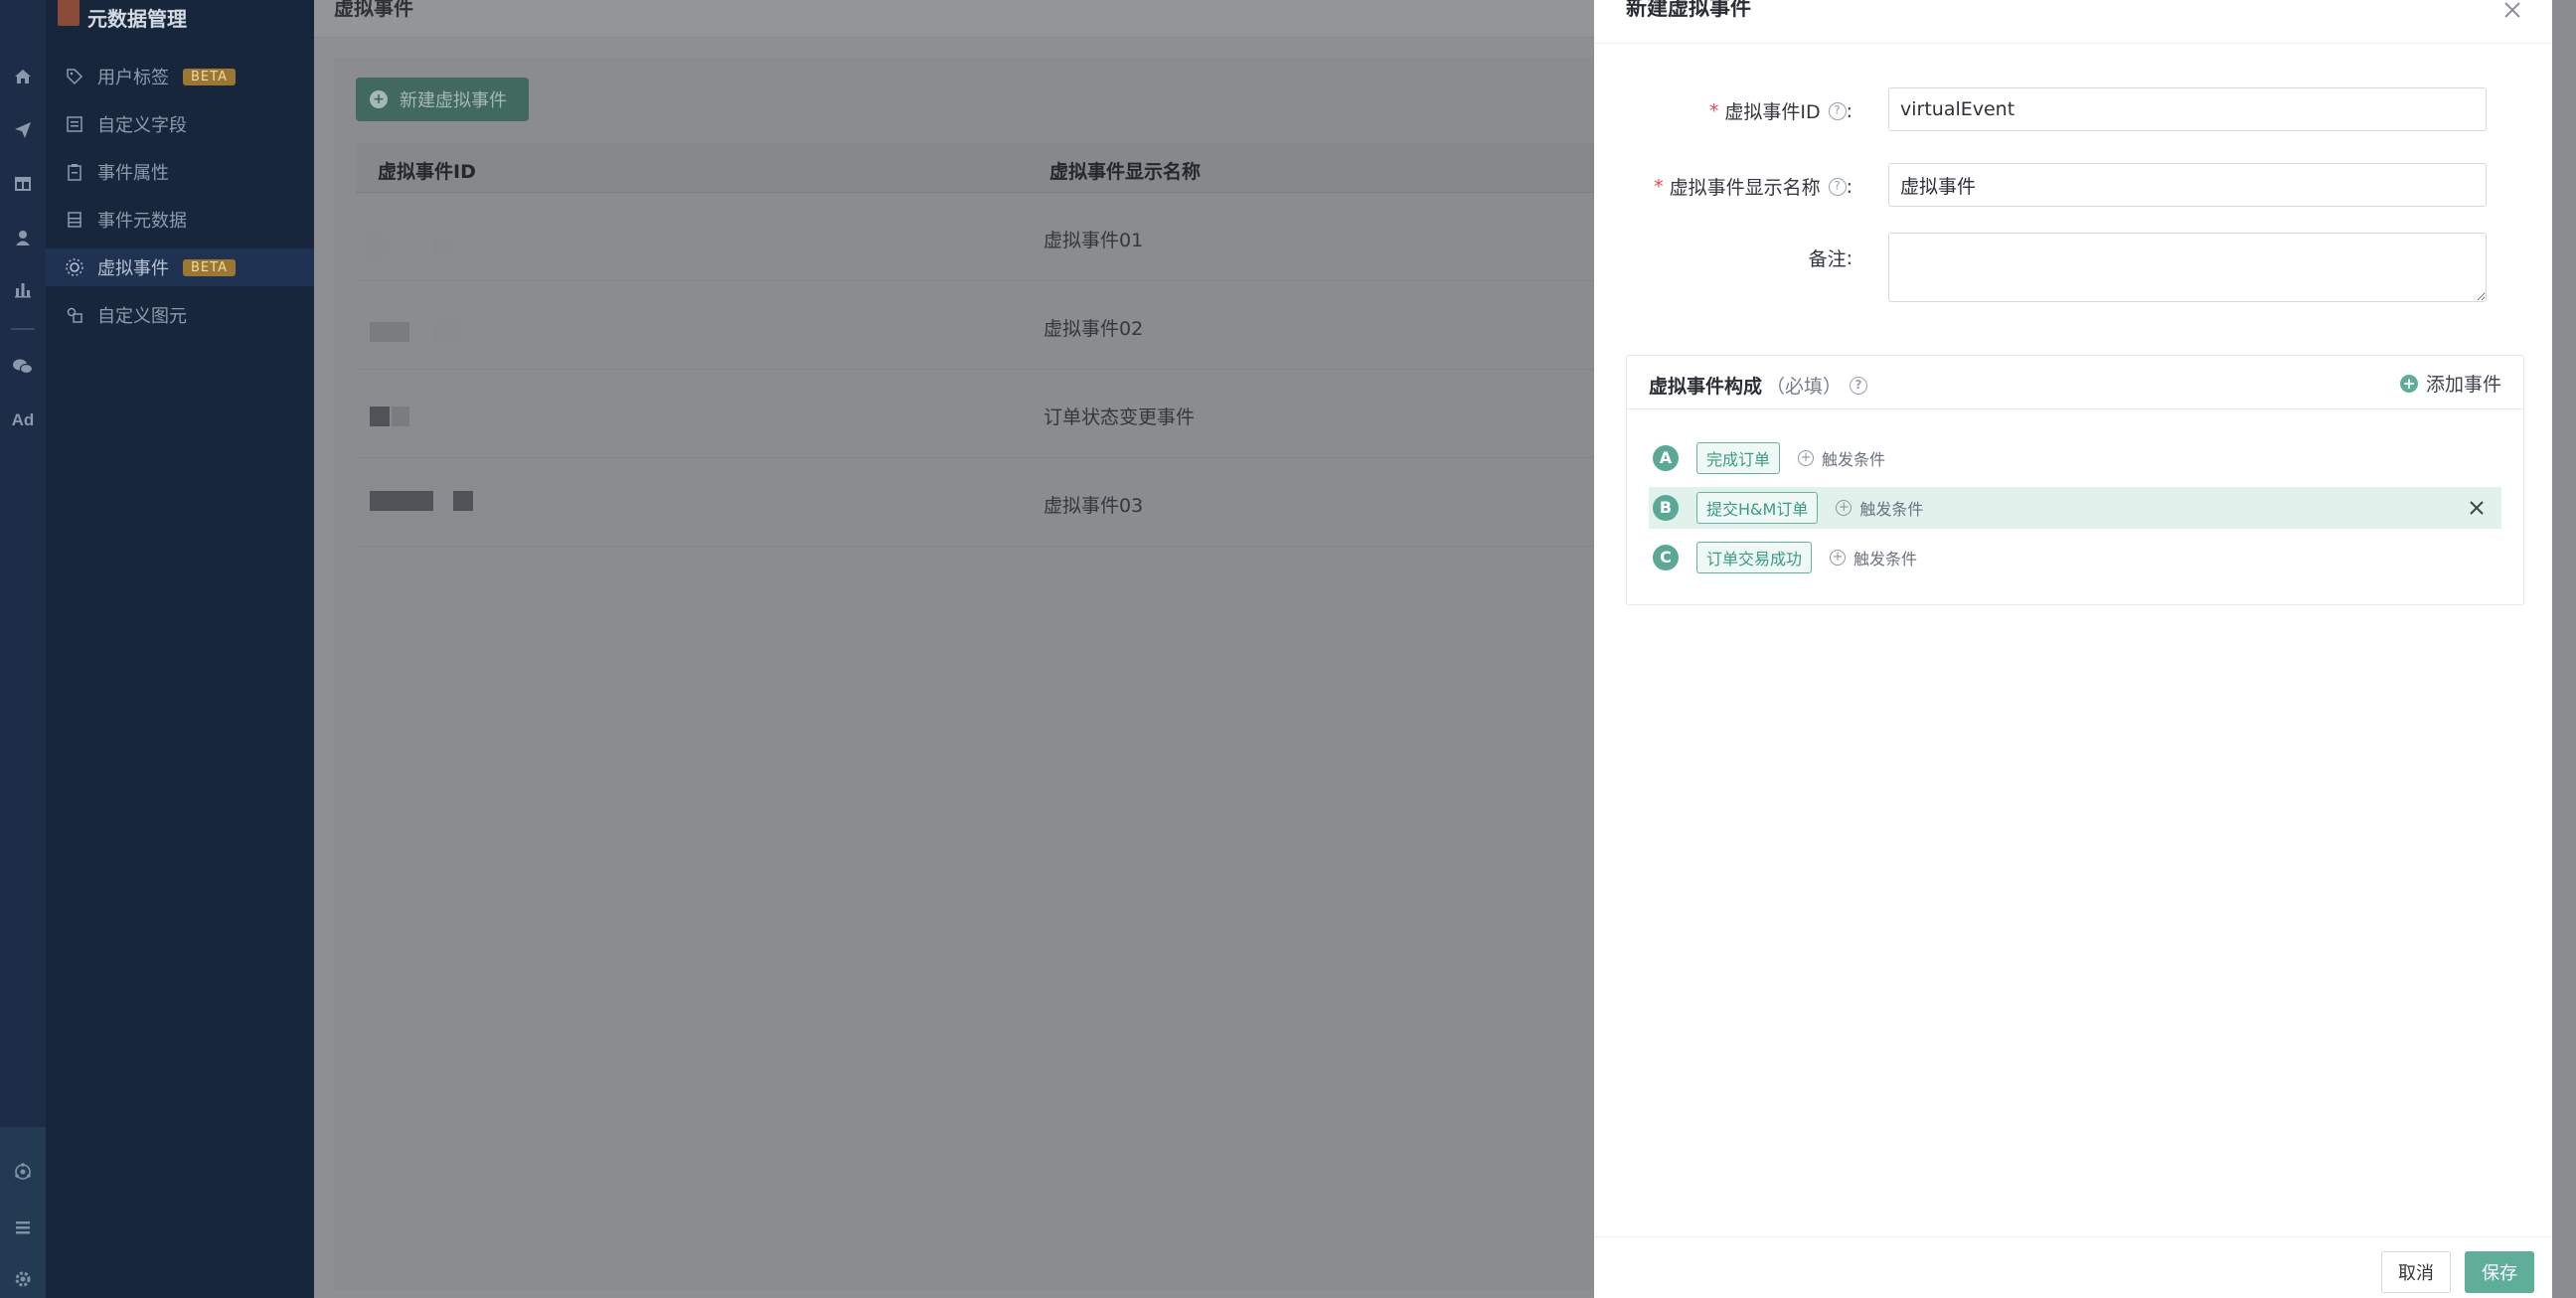 This screenshot has height=1298, width=2576. What do you see at coordinates (2499, 1272) in the screenshot?
I see `save-button: 保存` at bounding box center [2499, 1272].